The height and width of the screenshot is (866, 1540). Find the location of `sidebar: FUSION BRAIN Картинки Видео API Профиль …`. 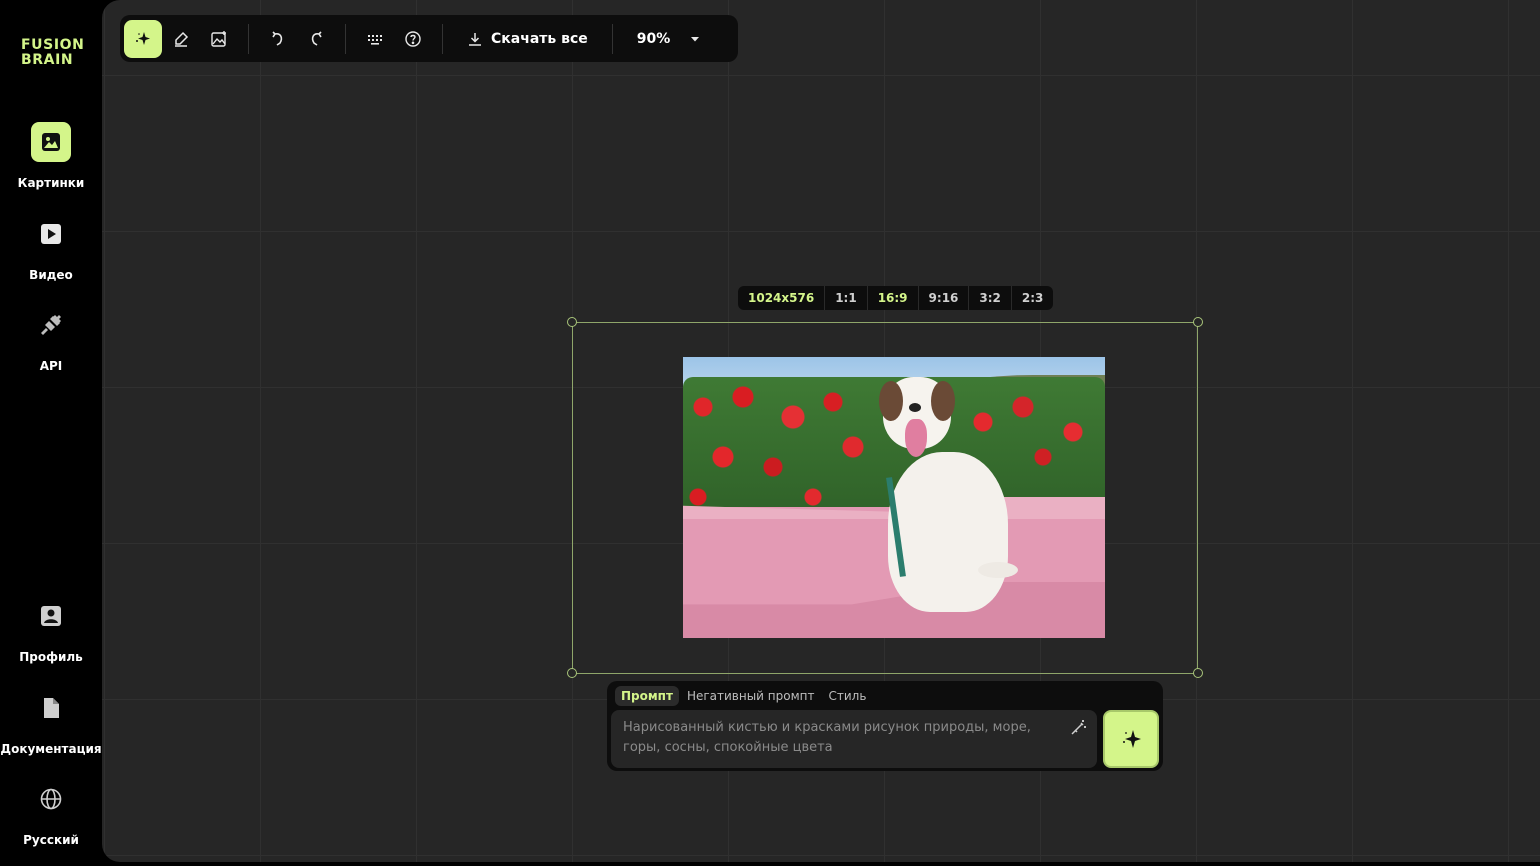

sidebar: FUSION BRAIN Картинки Видео API Профиль … is located at coordinates (51, 433).